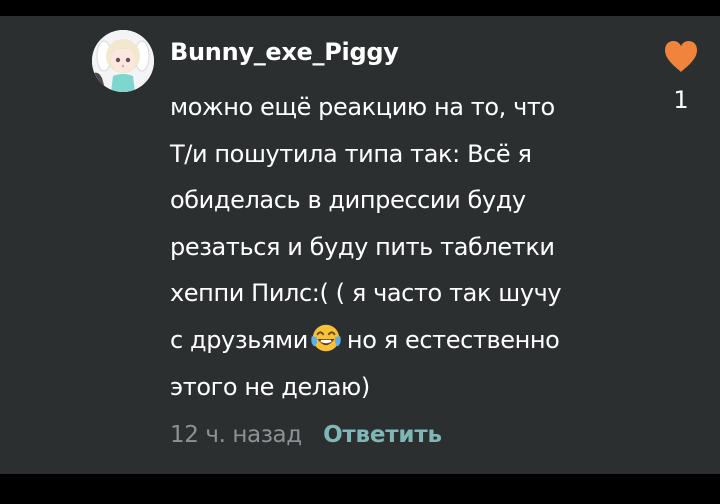  I want to click on comment-line: можно ещё реакцию на то, что, so click(362, 107).